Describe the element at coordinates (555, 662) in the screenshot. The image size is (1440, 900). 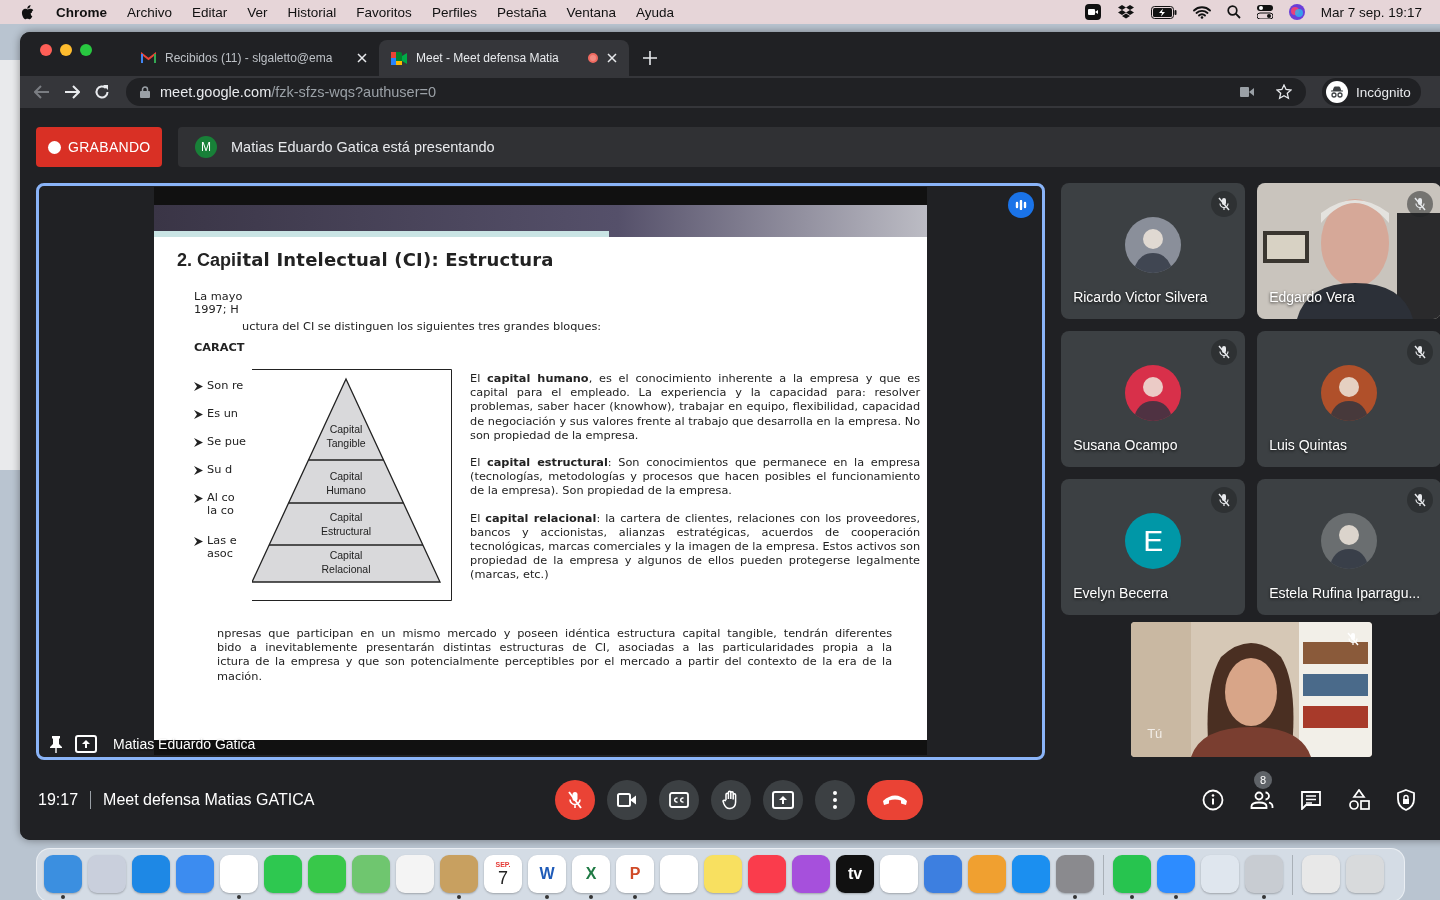
I see `slide-text: ictura de la empresa y que son potencialmente perceptibles por el mercado a partir del contexto de la era de la` at that location.